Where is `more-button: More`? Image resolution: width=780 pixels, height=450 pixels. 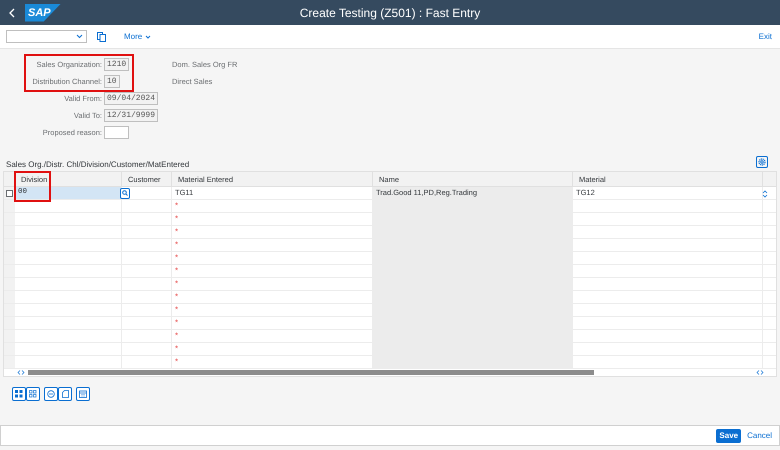
more-button: More is located at coordinates (138, 36).